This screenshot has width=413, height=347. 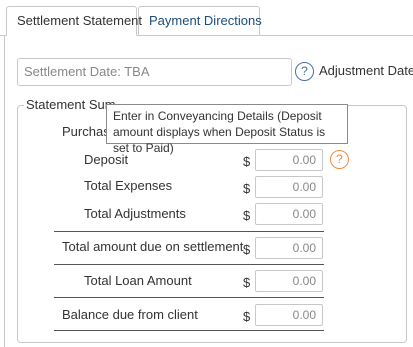 What do you see at coordinates (289, 187) in the screenshot?
I see `total-expenses-amount-field: 0.00` at bounding box center [289, 187].